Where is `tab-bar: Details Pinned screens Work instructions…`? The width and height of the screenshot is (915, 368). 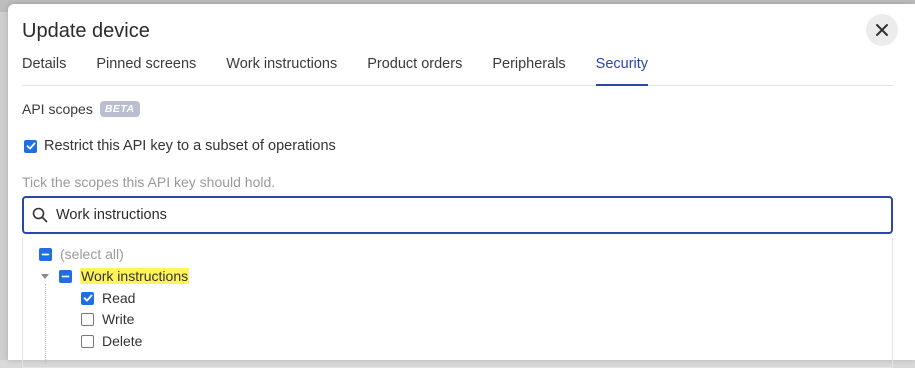 tab-bar: Details Pinned screens Work instructions… is located at coordinates (457, 69).